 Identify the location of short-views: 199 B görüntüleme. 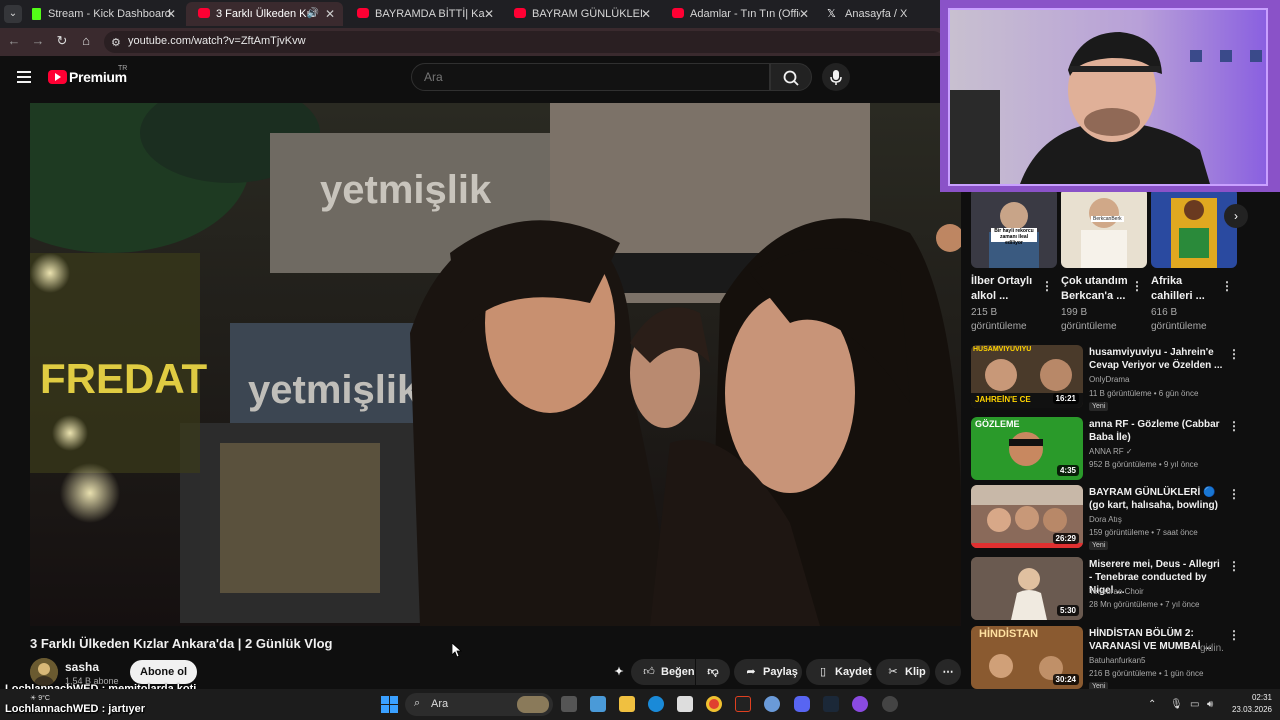
(1089, 319).